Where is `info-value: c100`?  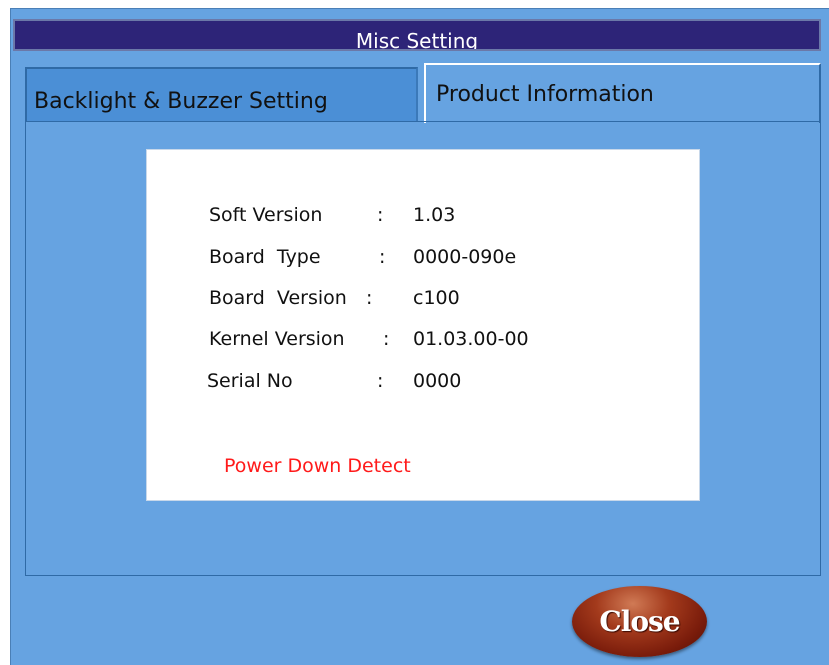 info-value: c100 is located at coordinates (436, 298).